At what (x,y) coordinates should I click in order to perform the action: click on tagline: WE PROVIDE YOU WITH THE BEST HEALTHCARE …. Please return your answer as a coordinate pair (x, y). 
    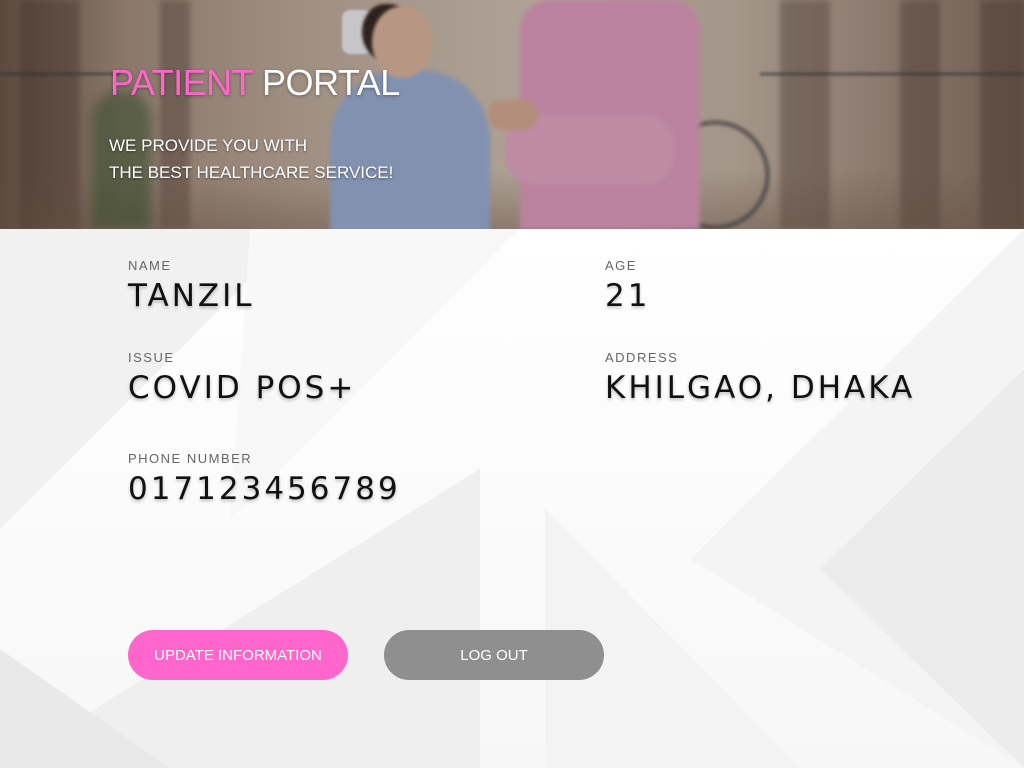
    Looking at the image, I should click on (251, 159).